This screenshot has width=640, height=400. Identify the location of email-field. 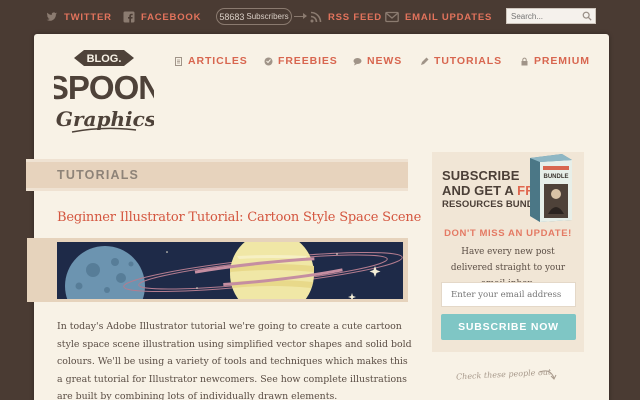
(508, 294).